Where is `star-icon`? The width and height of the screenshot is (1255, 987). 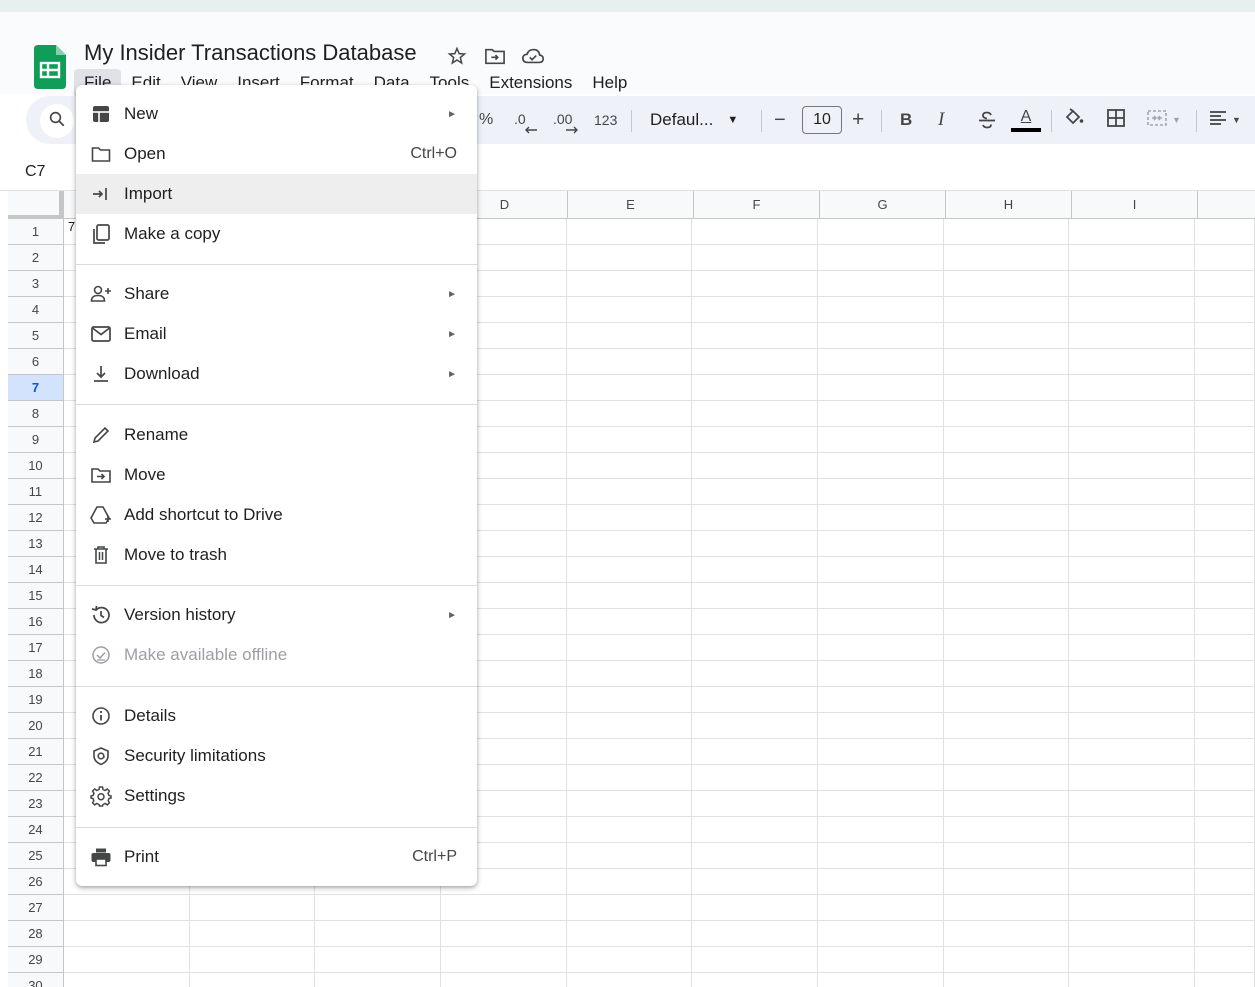
star-icon is located at coordinates (457, 56).